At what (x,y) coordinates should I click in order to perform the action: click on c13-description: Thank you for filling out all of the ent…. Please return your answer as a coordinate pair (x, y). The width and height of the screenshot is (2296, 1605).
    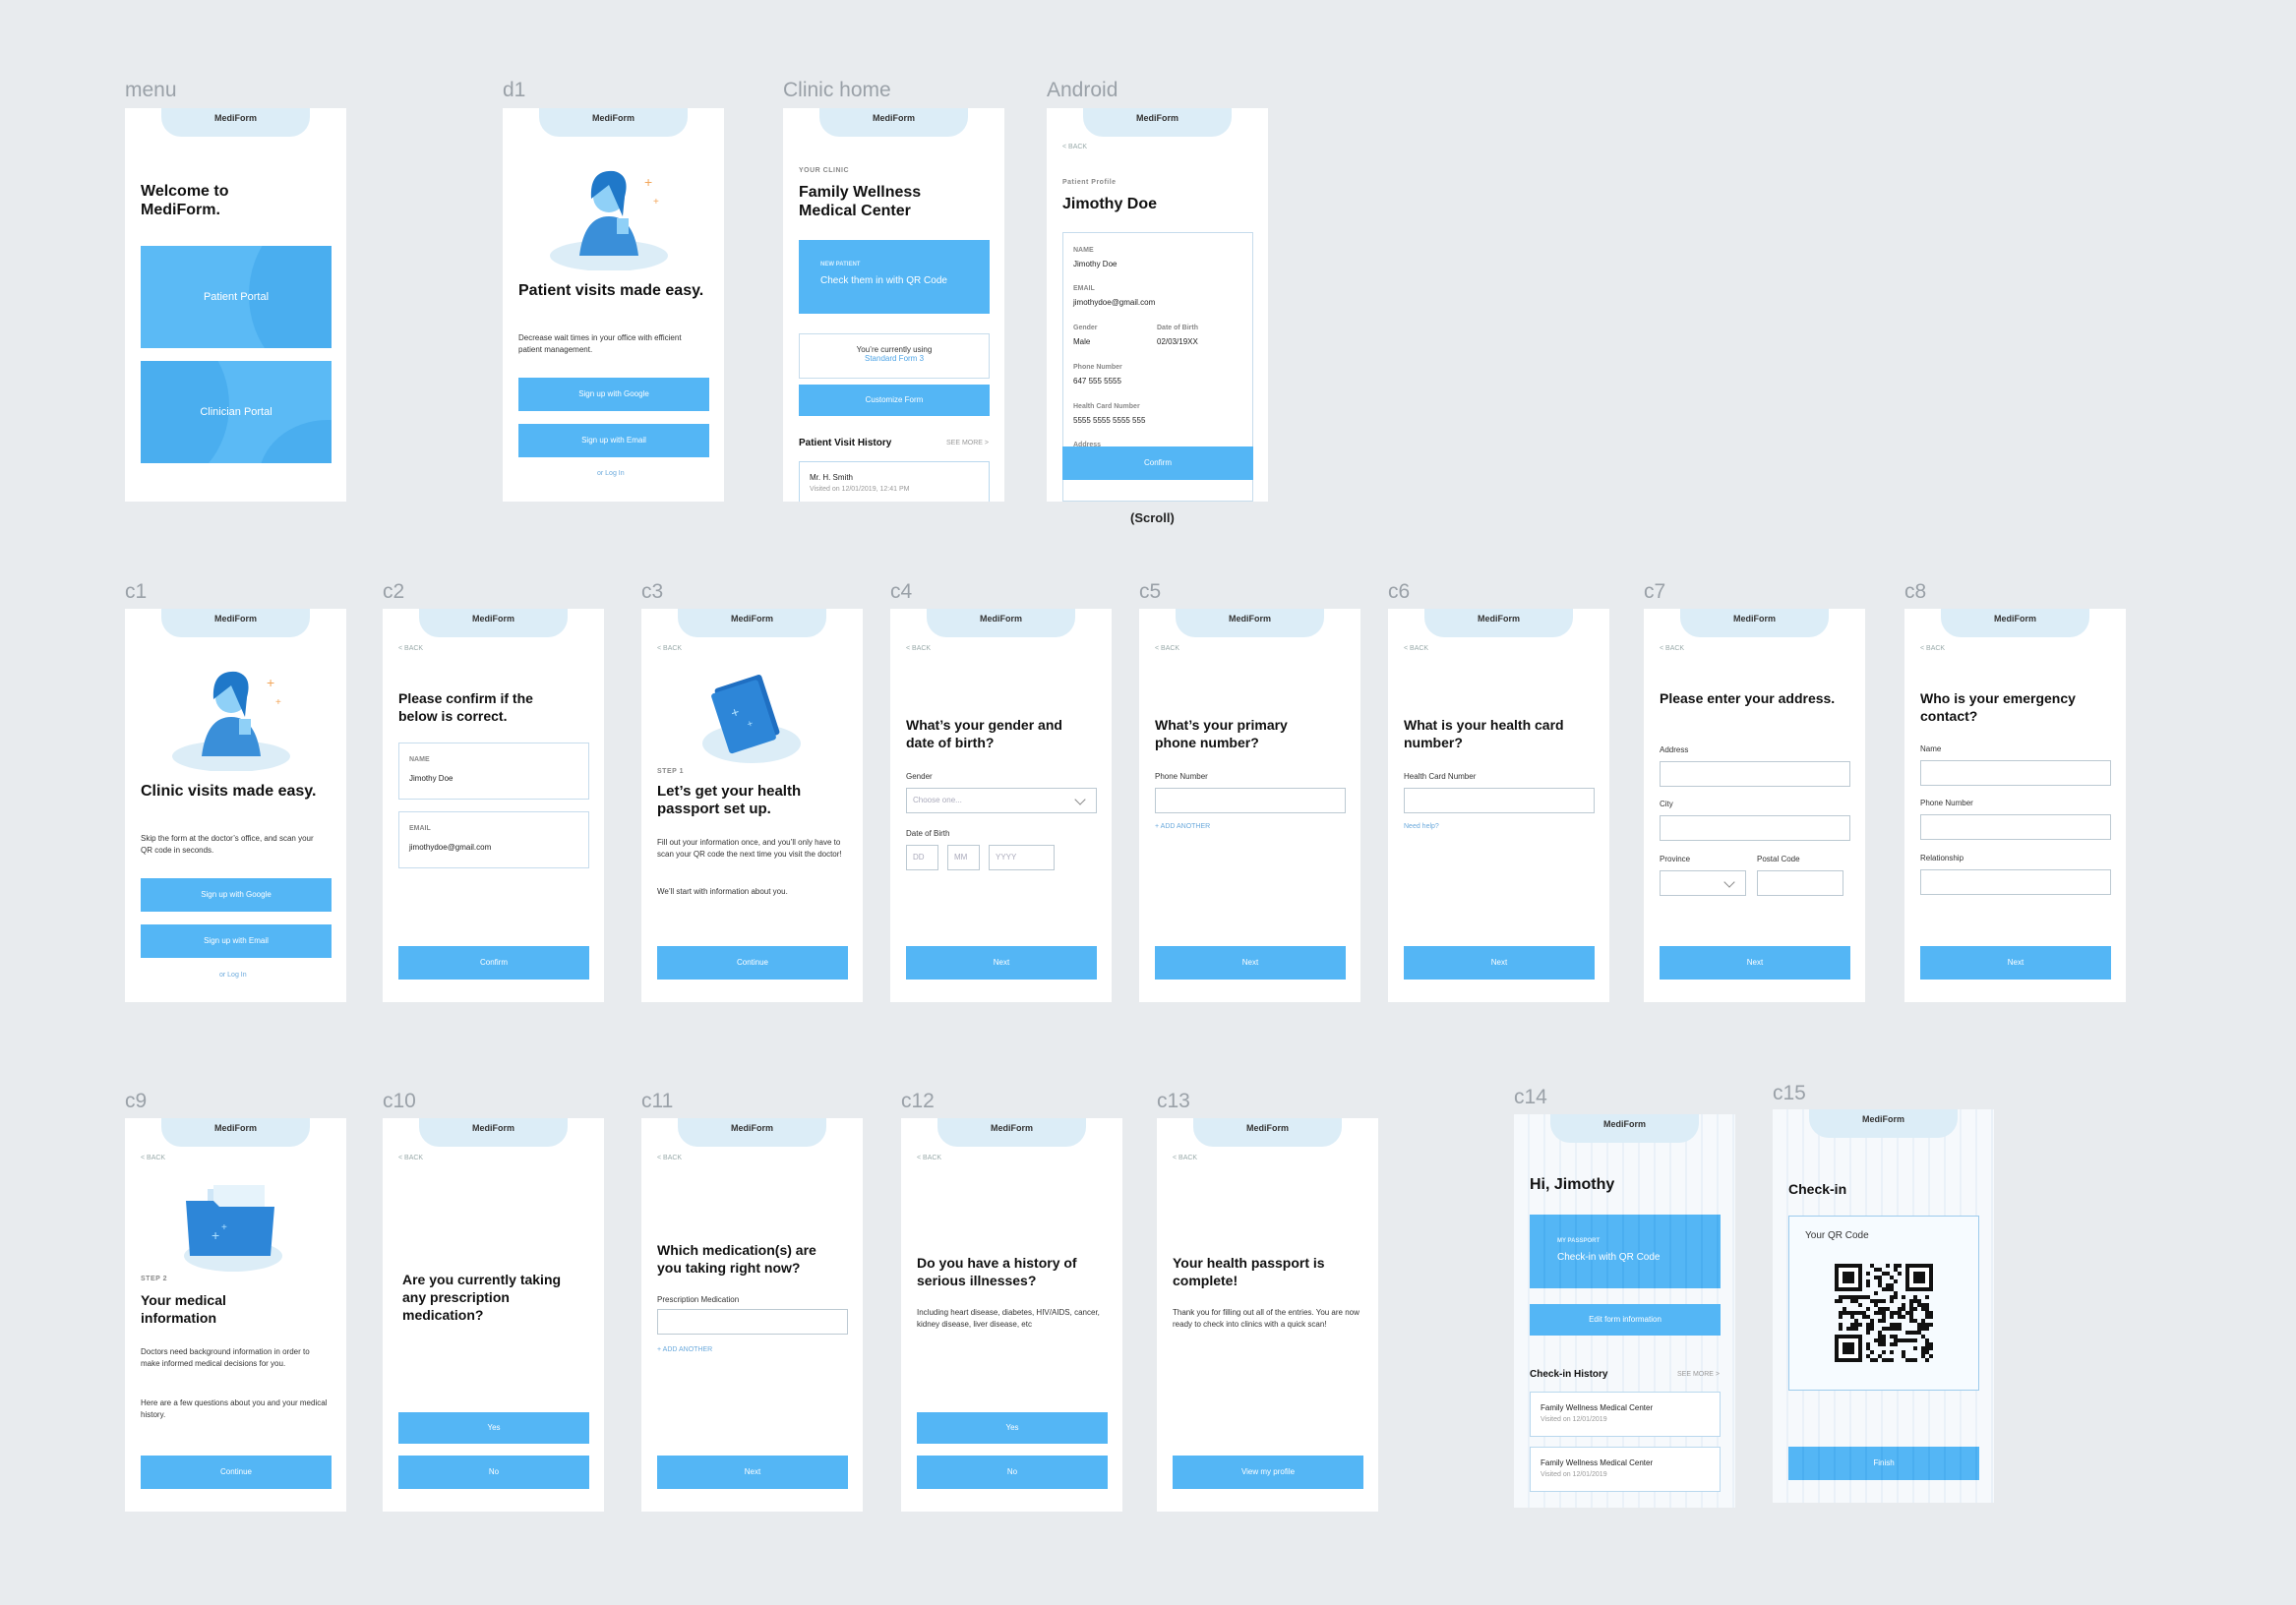
    Looking at the image, I should click on (1266, 1318).